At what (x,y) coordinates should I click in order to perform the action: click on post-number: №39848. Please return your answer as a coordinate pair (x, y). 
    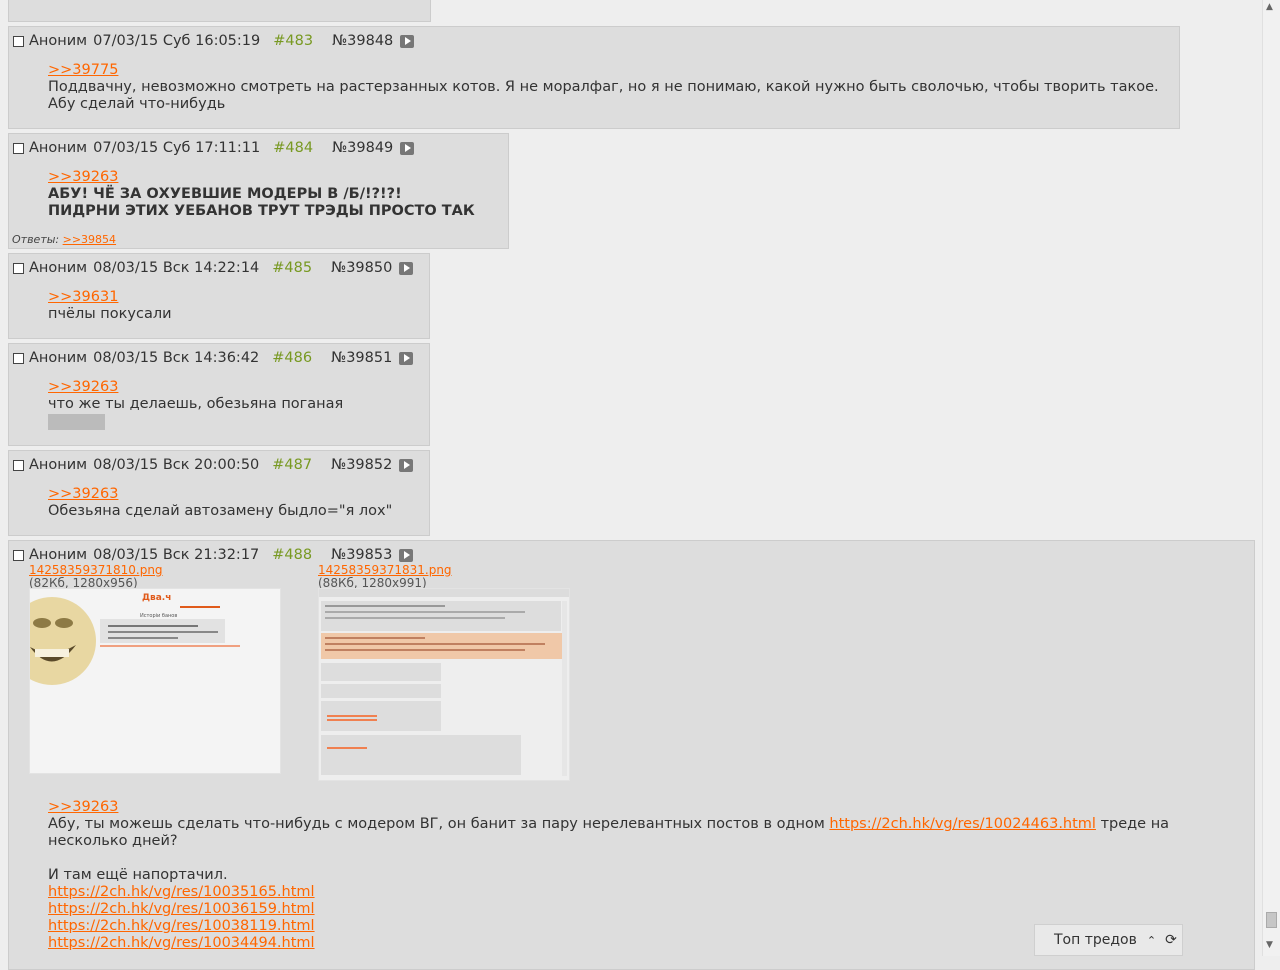
    Looking at the image, I should click on (362, 41).